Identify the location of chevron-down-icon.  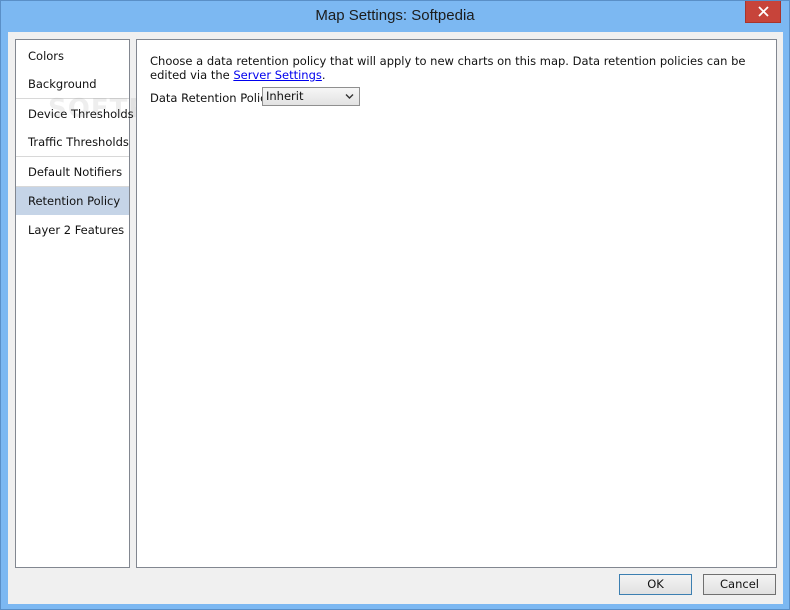
(349, 96).